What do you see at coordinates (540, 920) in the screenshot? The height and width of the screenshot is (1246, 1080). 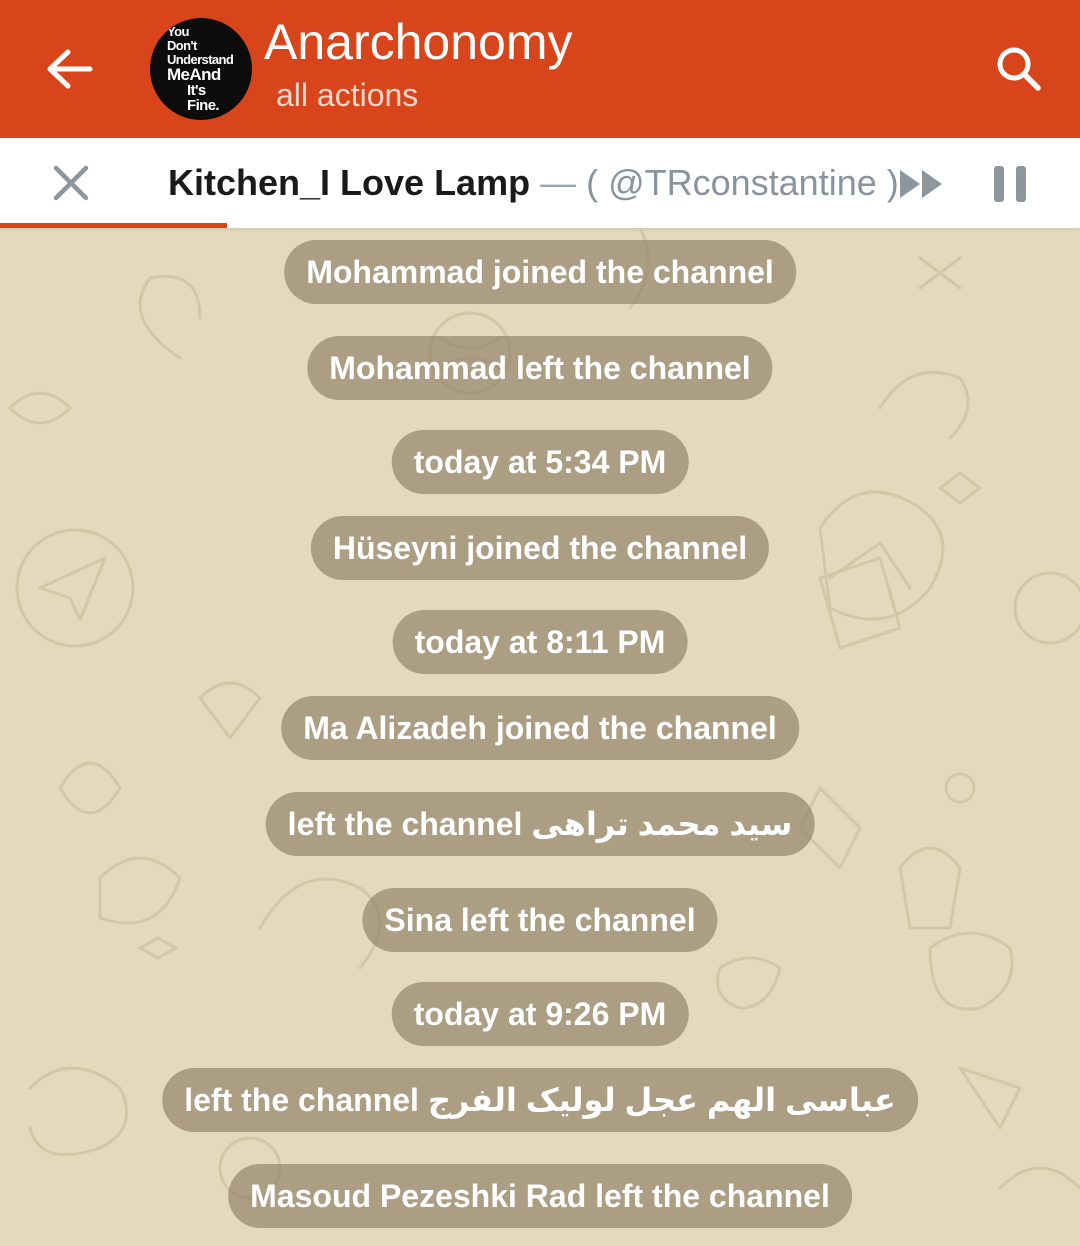 I see `service-message: Sina left the channel` at bounding box center [540, 920].